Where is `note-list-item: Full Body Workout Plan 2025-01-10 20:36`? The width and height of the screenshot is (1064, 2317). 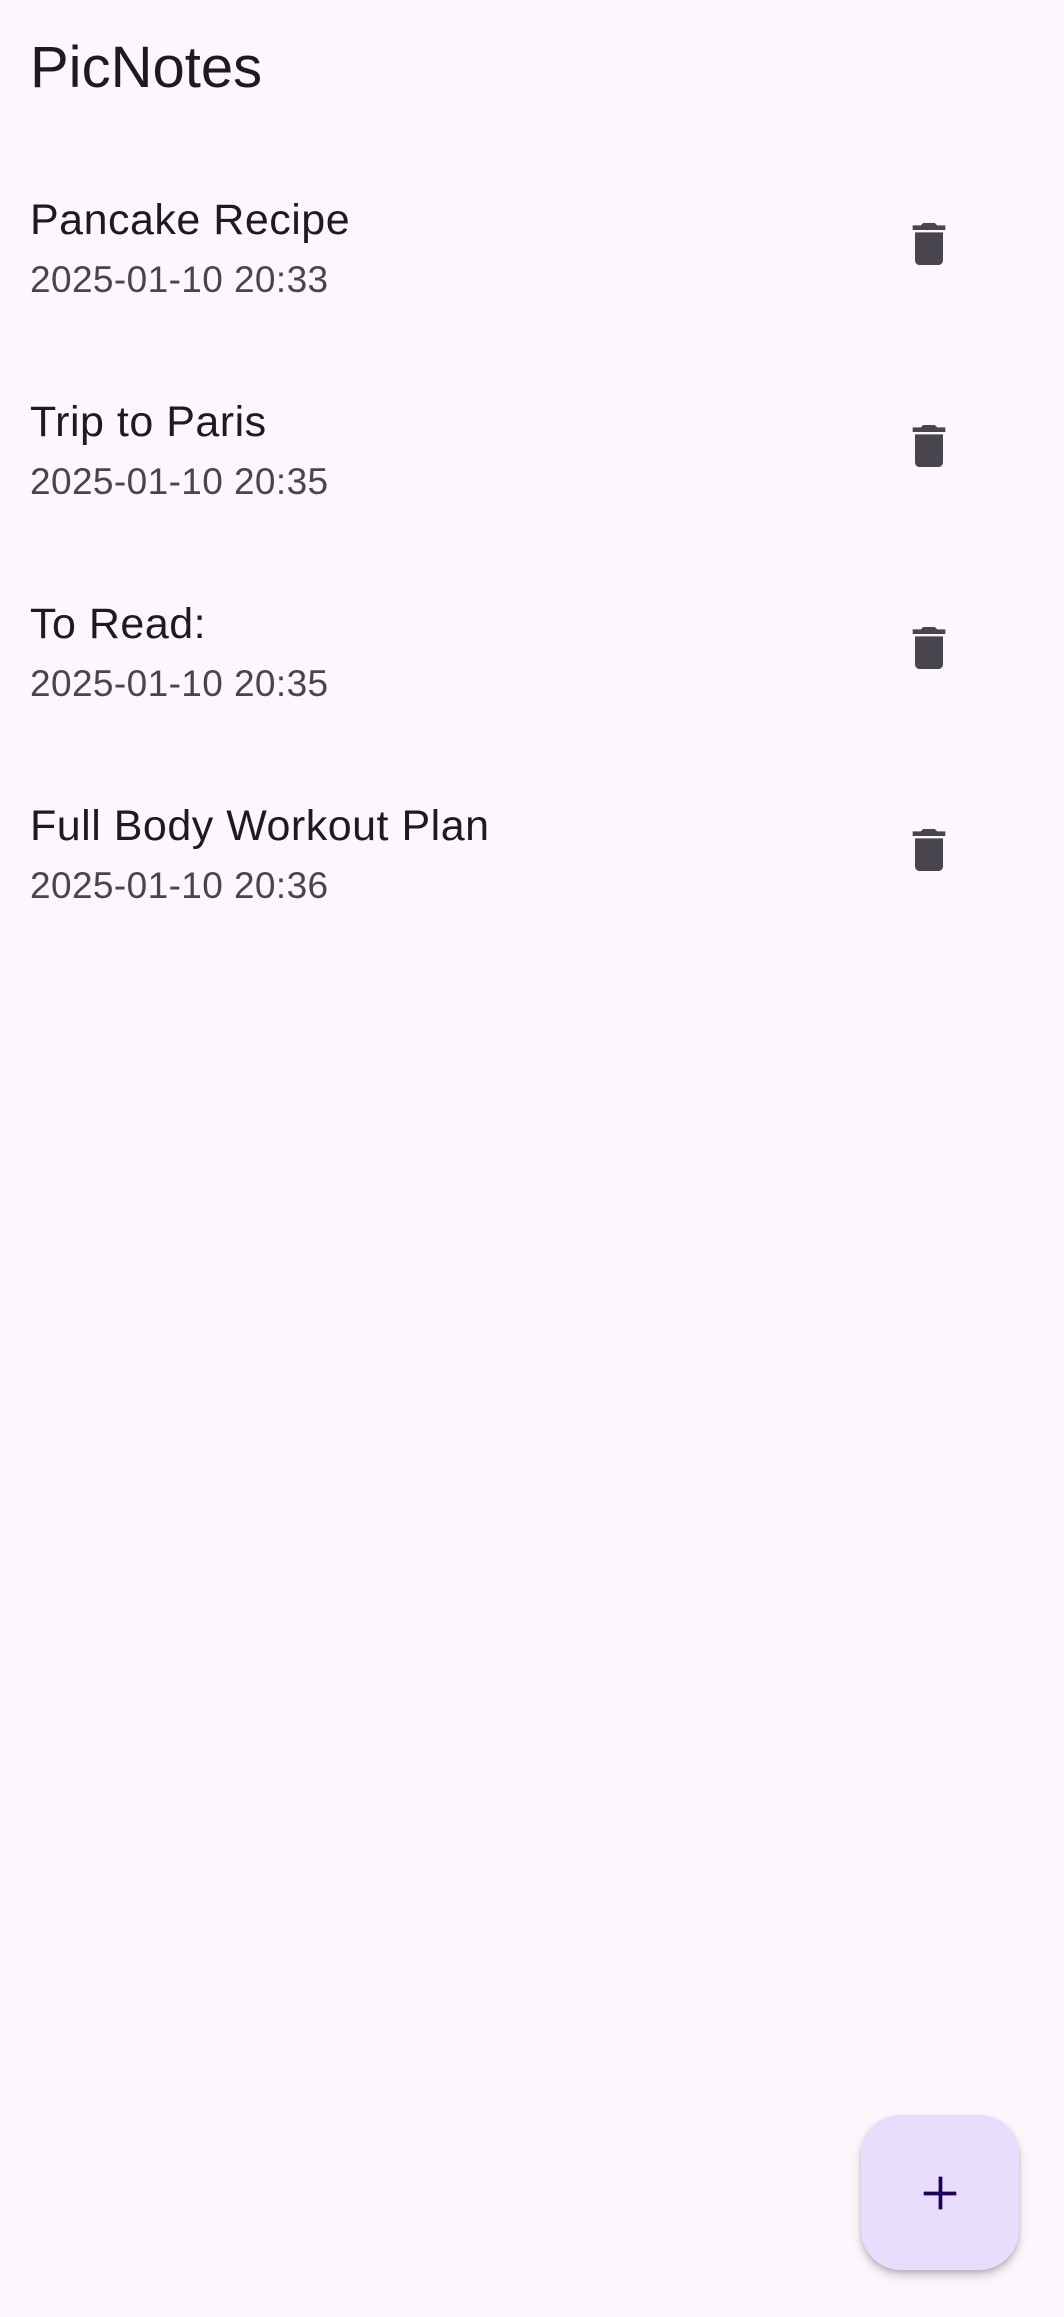
note-list-item: Full Body Workout Plan 2025-01-10 20:36 is located at coordinates (532, 857).